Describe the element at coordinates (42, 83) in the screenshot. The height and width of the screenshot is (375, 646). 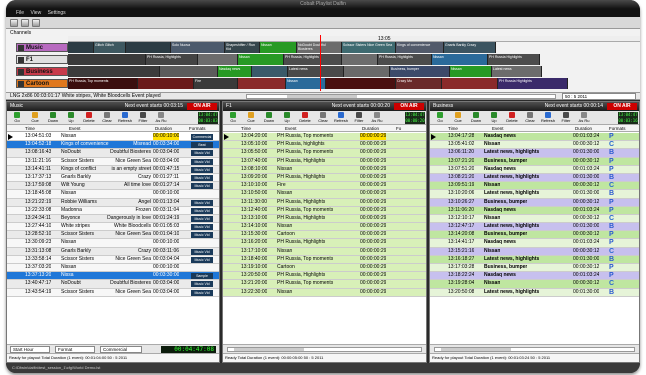
I see `channel-cartoon: Cartoon` at that location.